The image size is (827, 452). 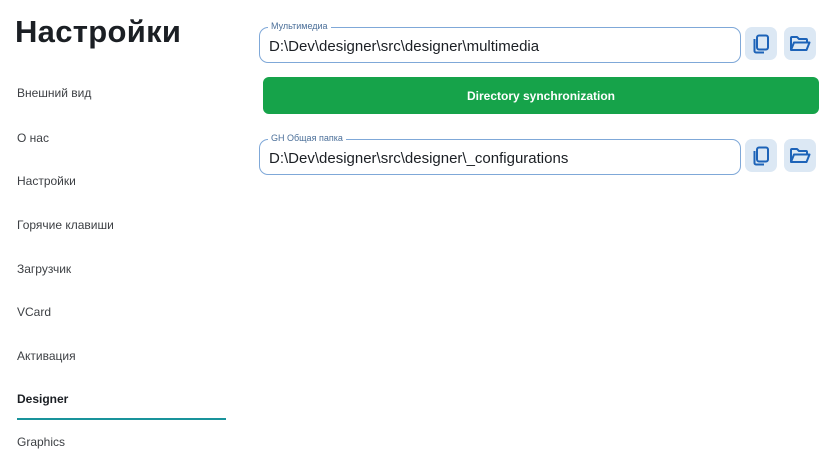 I want to click on sidebar-item-graphics: Graphics, so click(x=41, y=442).